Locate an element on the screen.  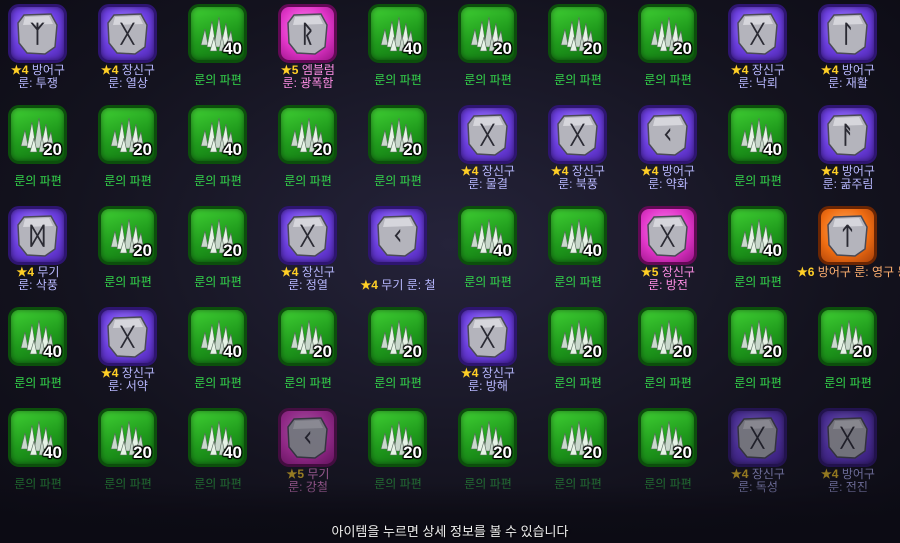
rune-tile: ᚨ is located at coordinates (847, 134).